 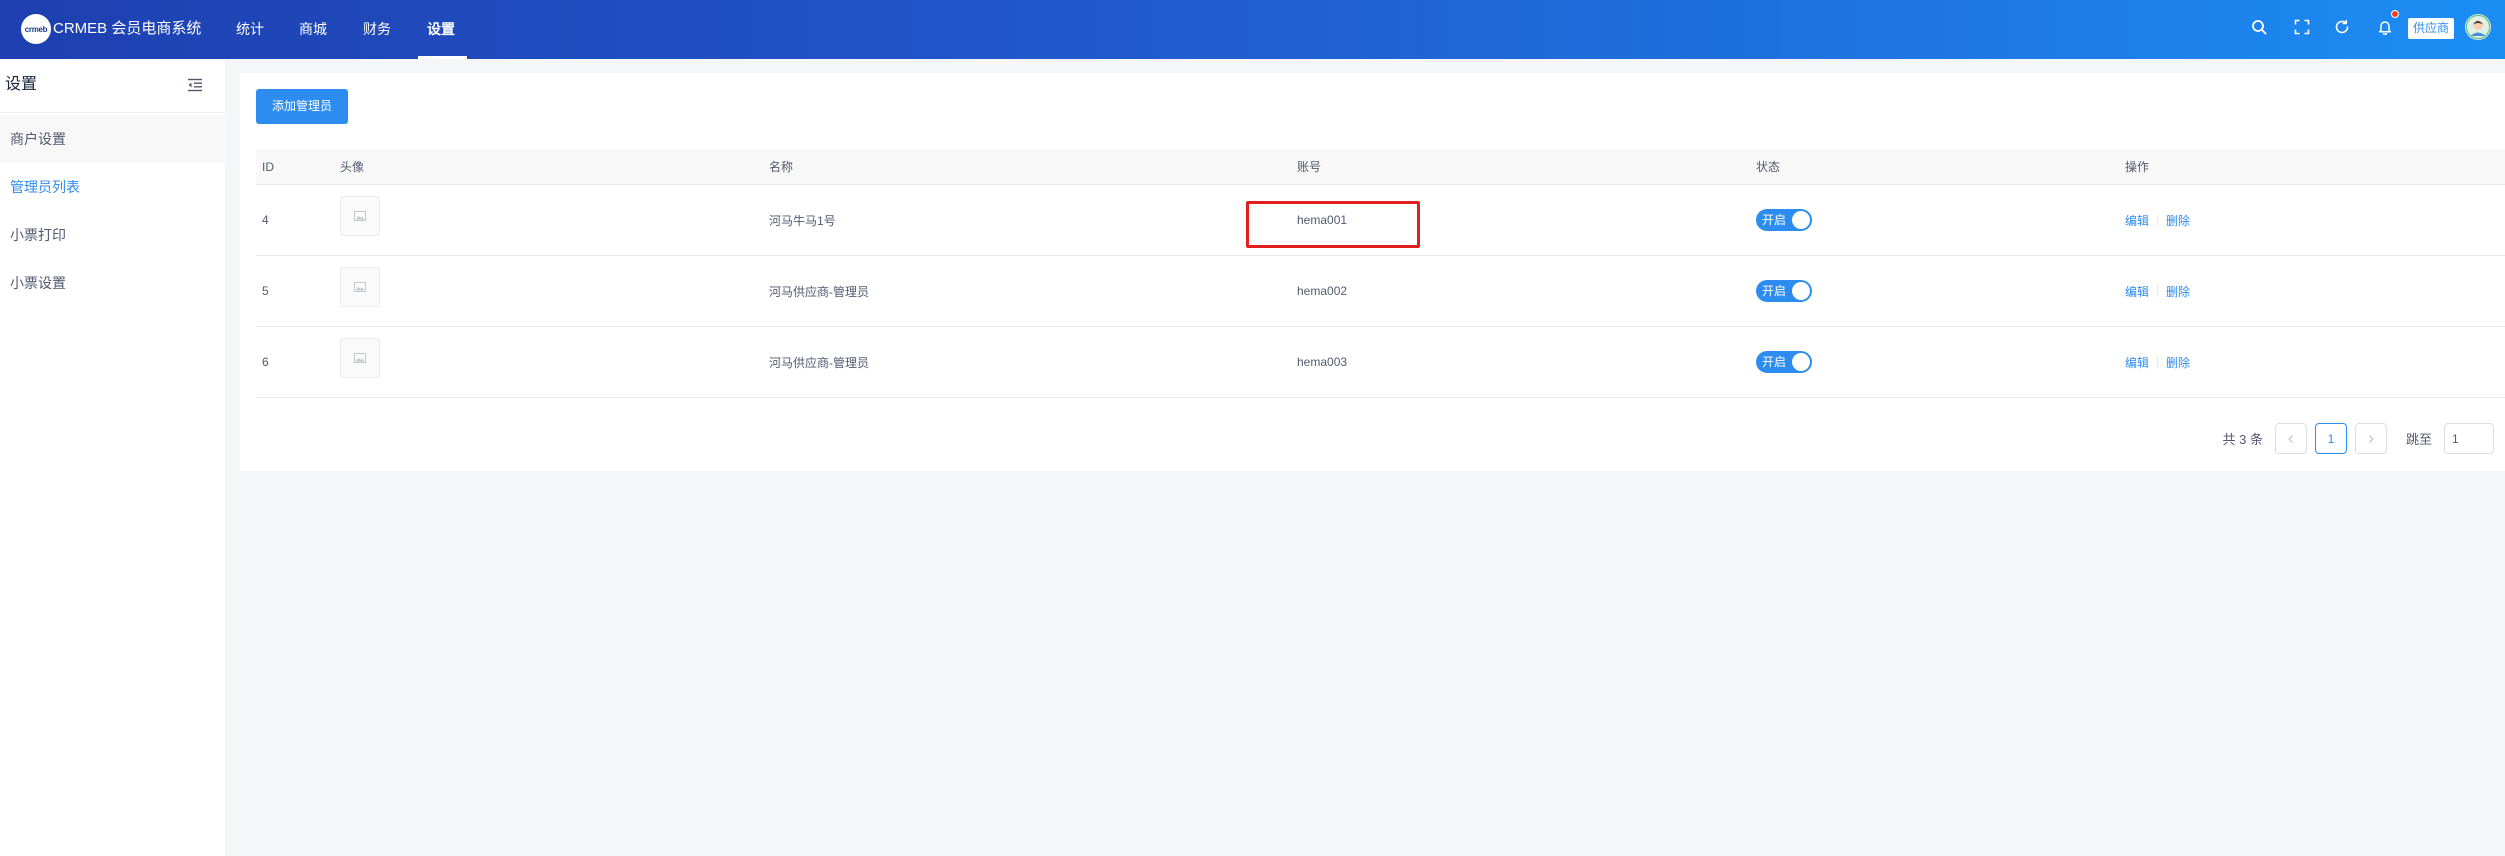 I want to click on role-badge: 供应商, so click(x=2431, y=28).